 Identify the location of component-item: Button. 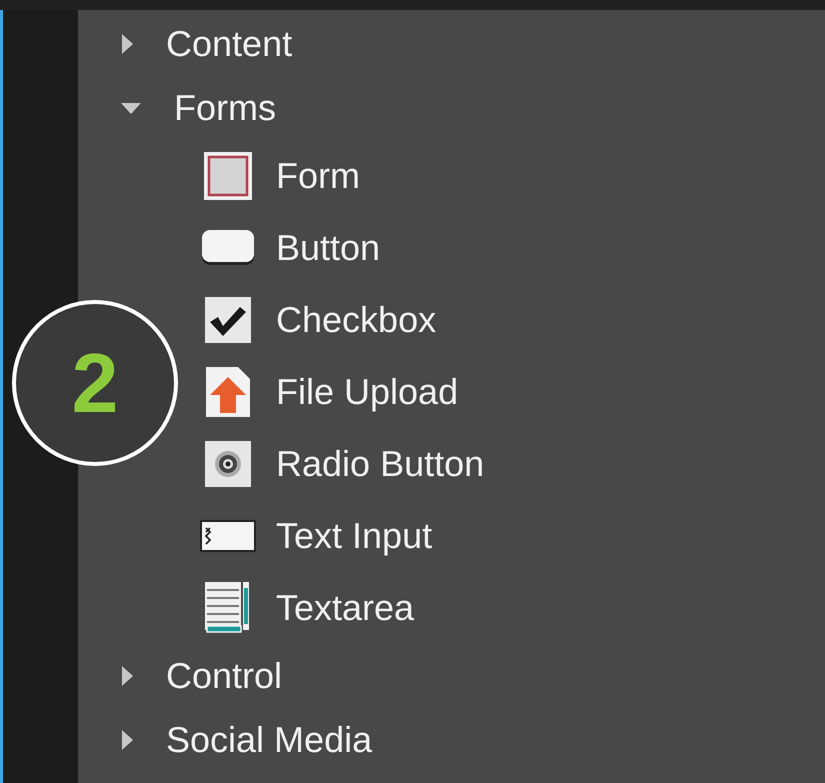
(289, 248).